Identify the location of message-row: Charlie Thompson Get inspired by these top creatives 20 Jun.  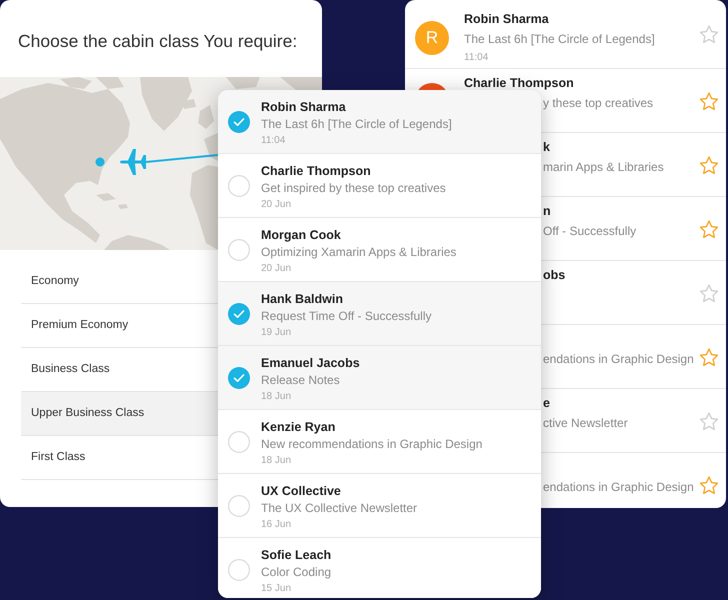
(379, 186).